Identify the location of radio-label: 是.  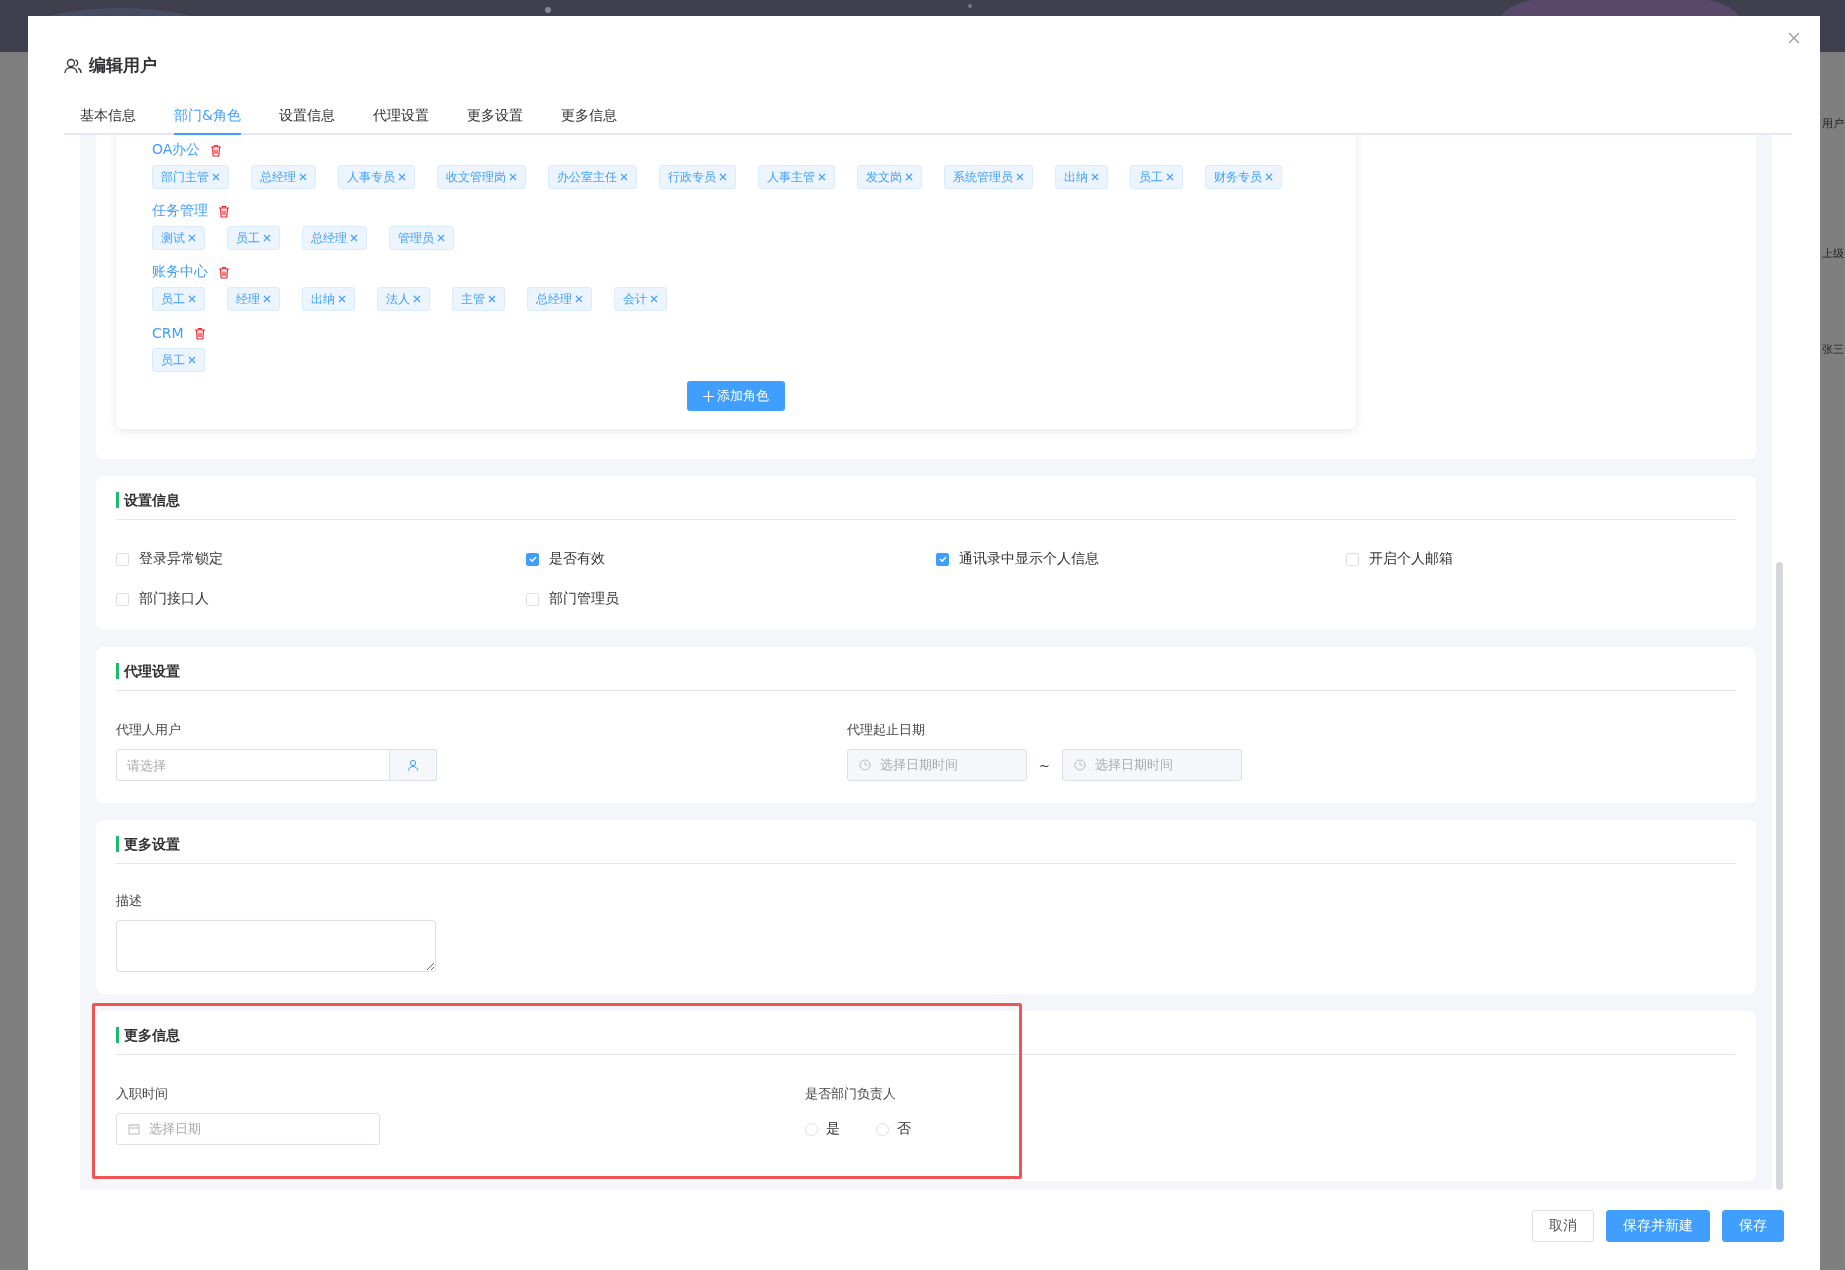
(833, 1129).